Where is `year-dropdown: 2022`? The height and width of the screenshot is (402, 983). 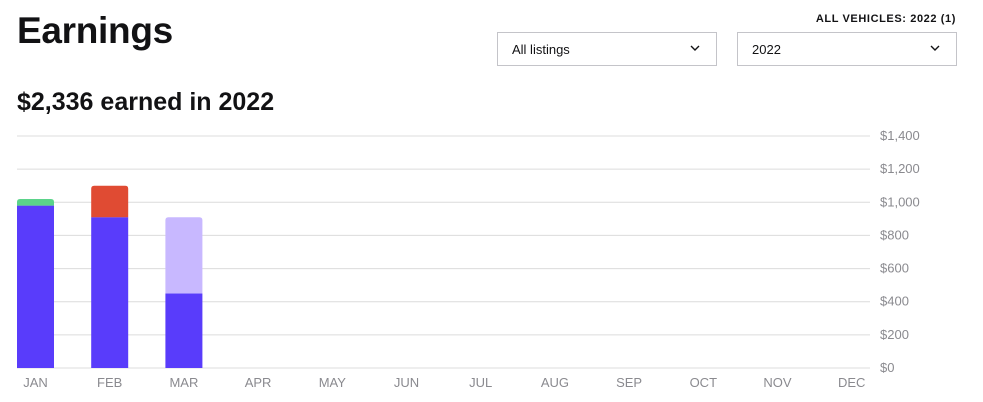
year-dropdown: 2022 is located at coordinates (847, 49).